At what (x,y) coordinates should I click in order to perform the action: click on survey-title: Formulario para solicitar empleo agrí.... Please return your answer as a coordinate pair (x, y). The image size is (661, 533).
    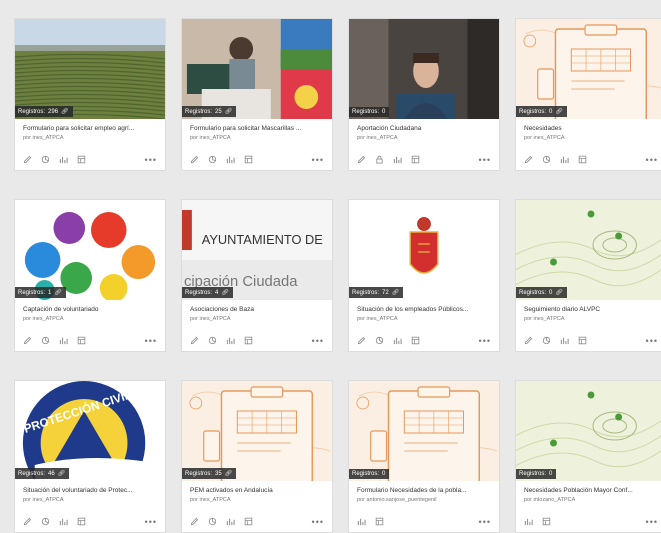
    Looking at the image, I should click on (91, 128).